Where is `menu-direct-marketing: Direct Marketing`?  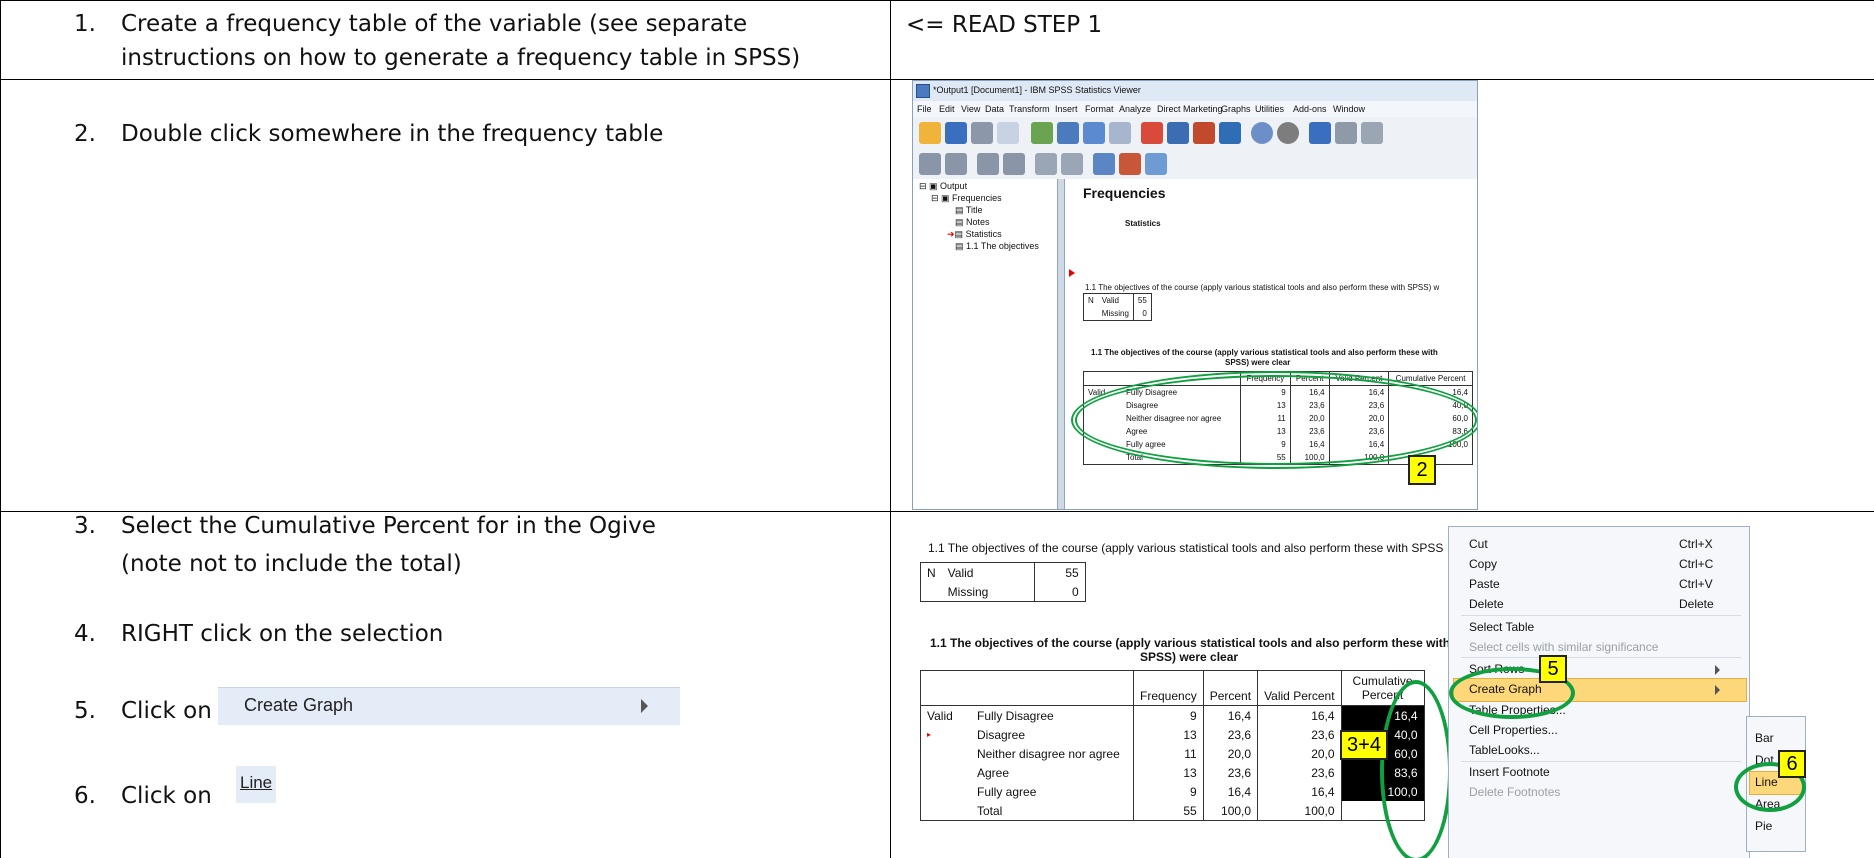 menu-direct-marketing: Direct Marketing is located at coordinates (1190, 109).